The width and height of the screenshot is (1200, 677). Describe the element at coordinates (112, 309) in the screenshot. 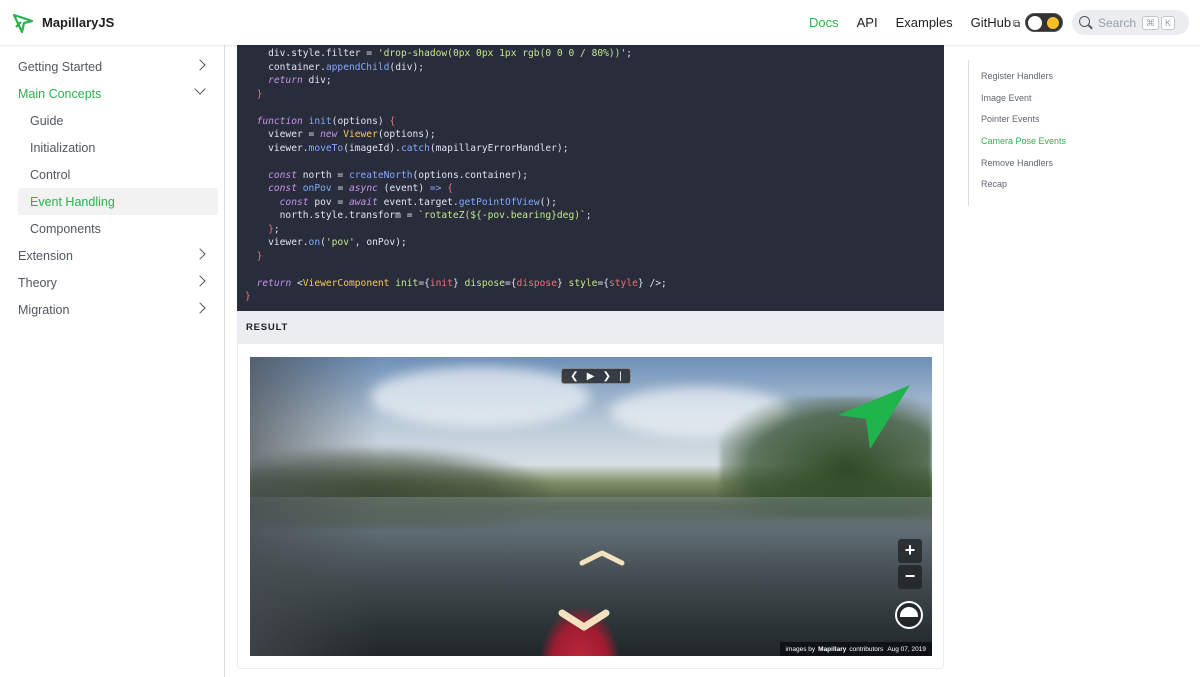

I see `sidebar-item-migration: Migration` at that location.